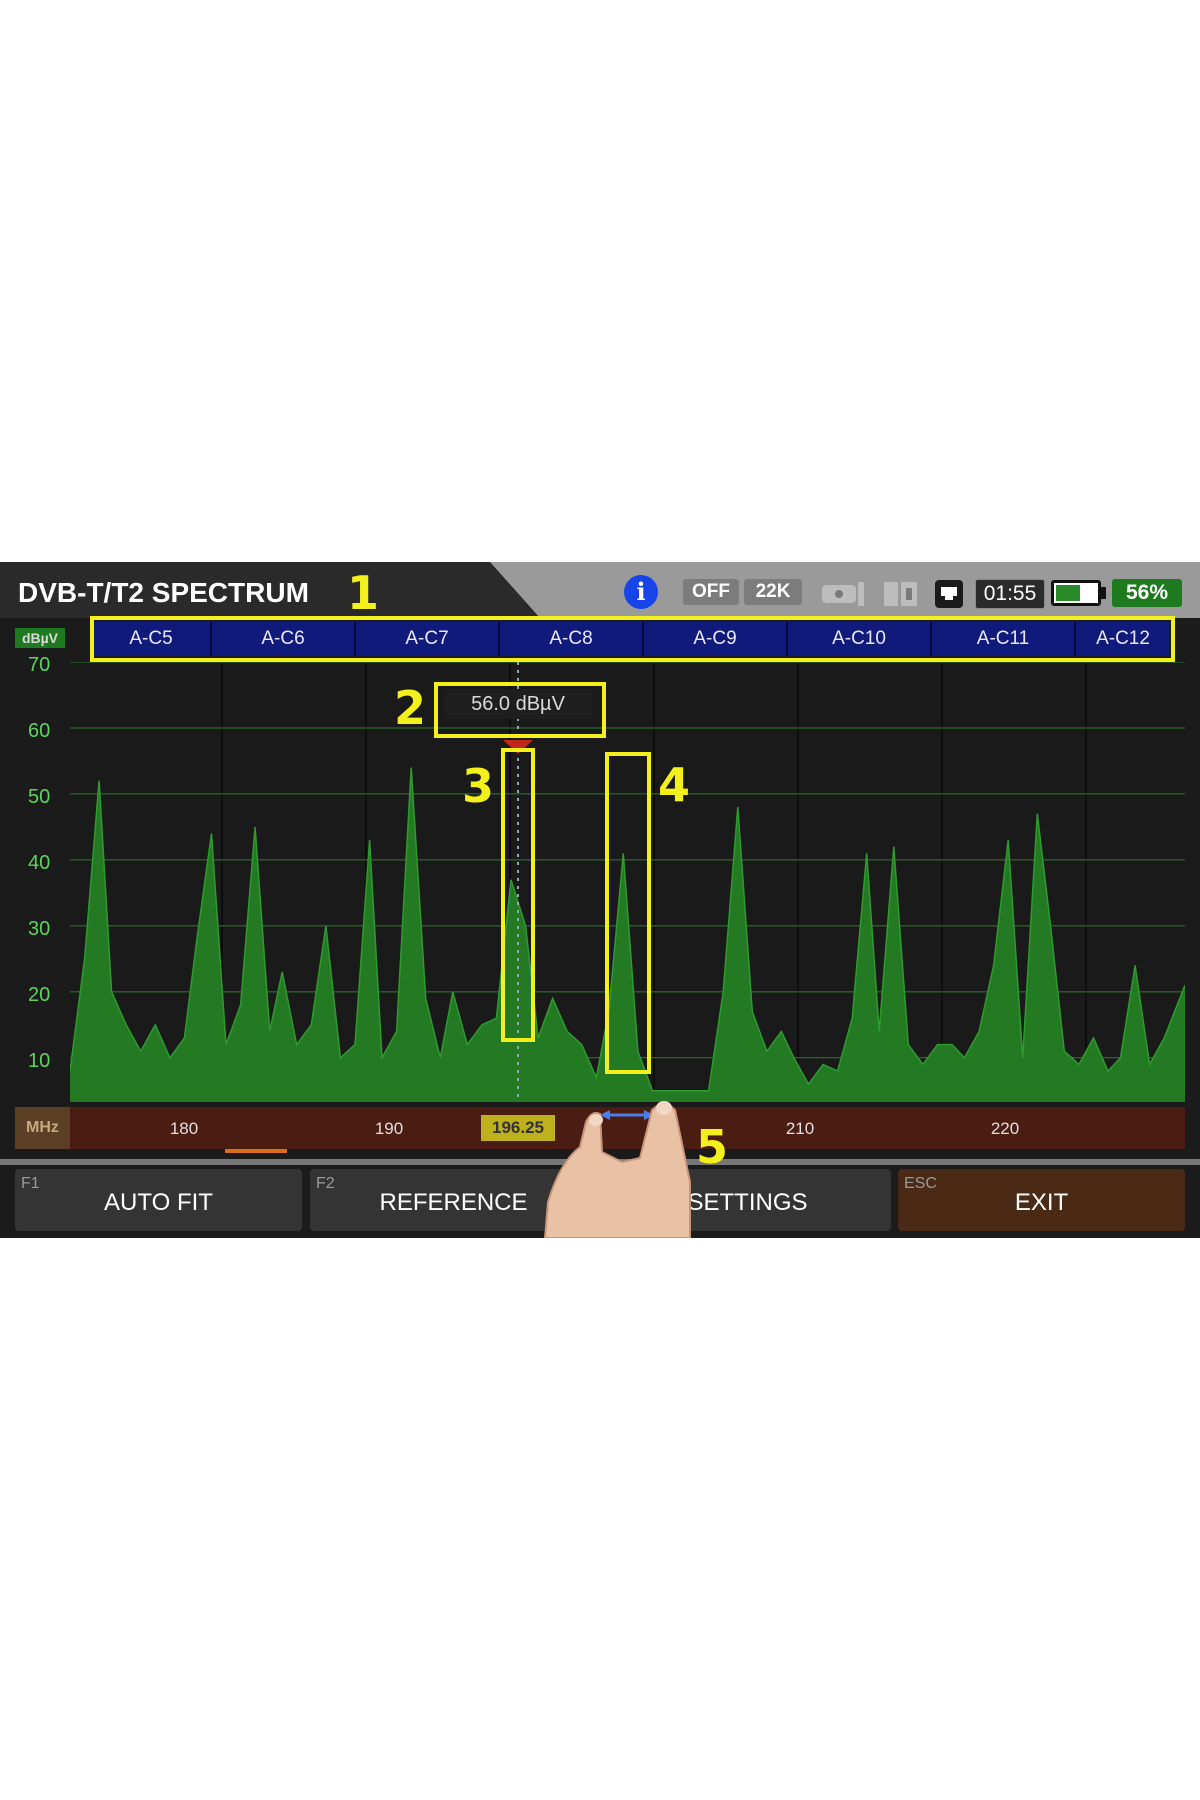 The width and height of the screenshot is (1200, 1800). I want to click on y-tick-label: 10, so click(39, 1061).